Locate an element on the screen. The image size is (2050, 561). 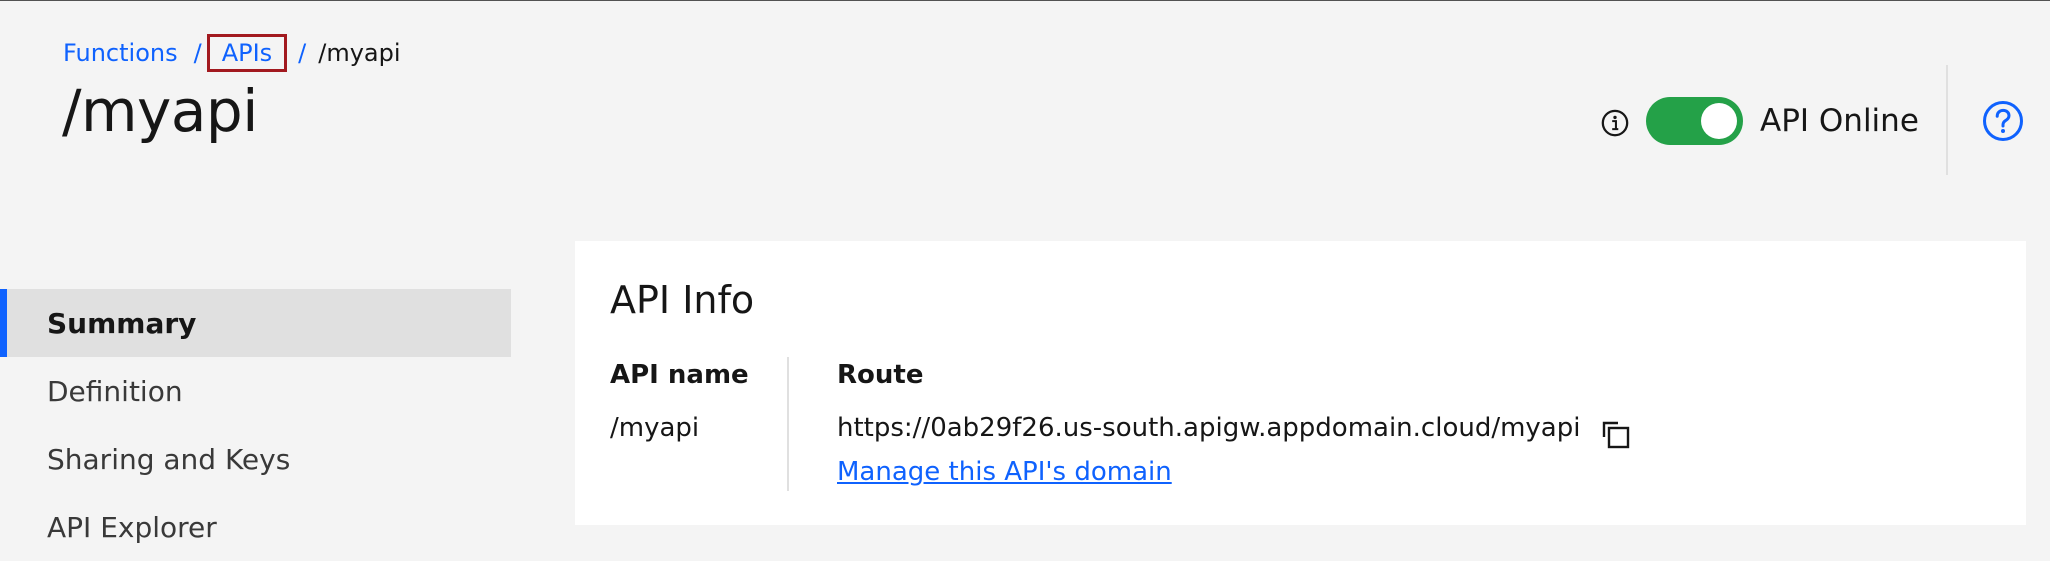
help-icon is located at coordinates (2003, 121).